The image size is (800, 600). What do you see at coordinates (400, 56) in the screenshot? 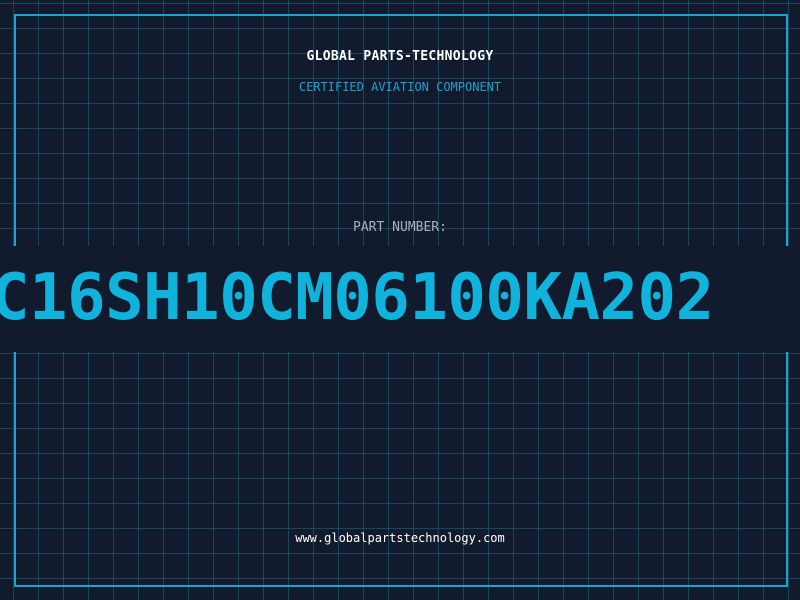
I see `company-name: GLOBAL PARTS-TECHNOLOGY` at bounding box center [400, 56].